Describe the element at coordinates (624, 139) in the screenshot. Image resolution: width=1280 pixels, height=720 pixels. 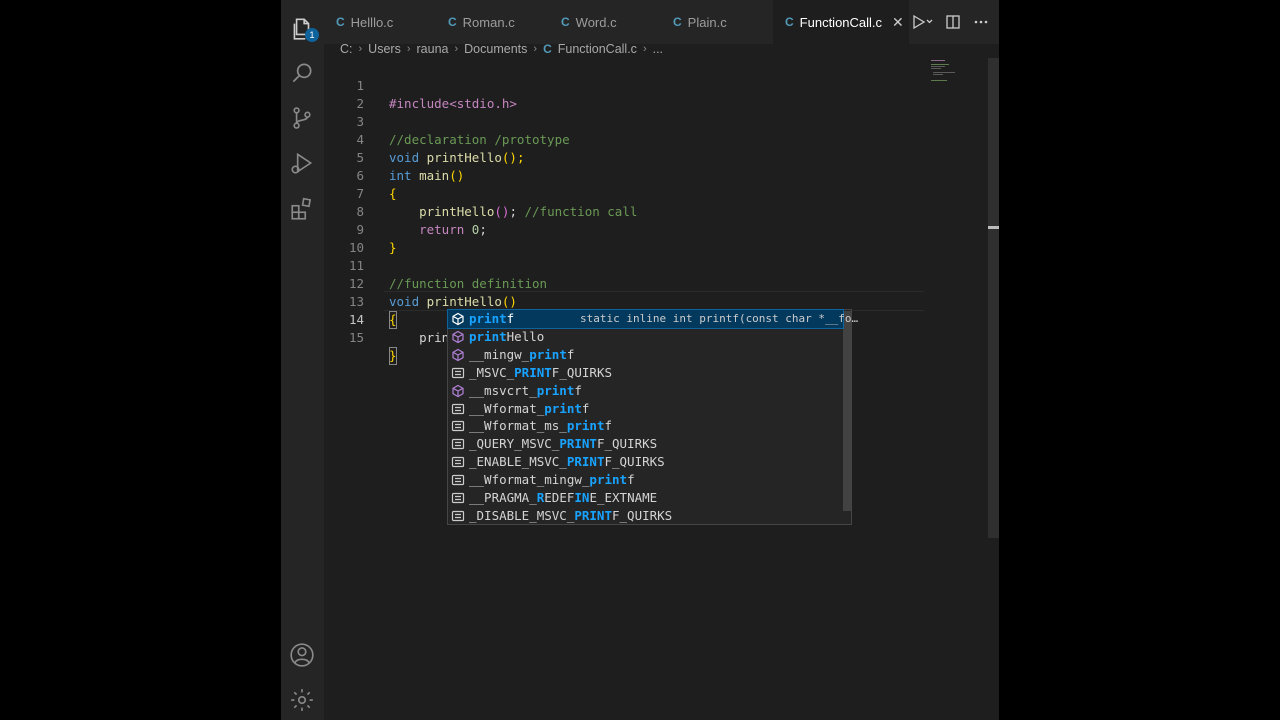
I see `code-line: 4 void printHello();` at that location.